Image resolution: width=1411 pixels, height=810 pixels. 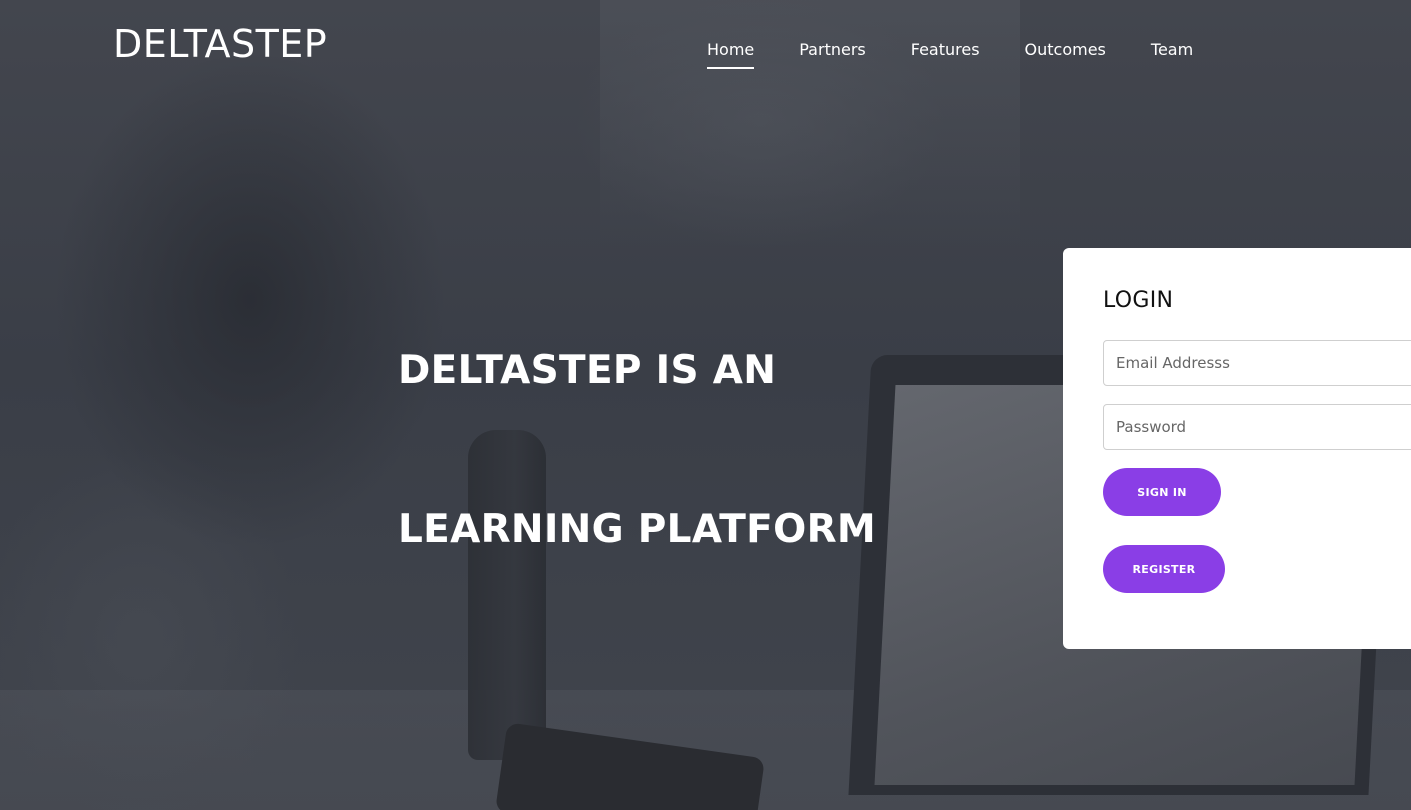 What do you see at coordinates (1162, 492) in the screenshot?
I see `sign-in-button: SIGN IN` at bounding box center [1162, 492].